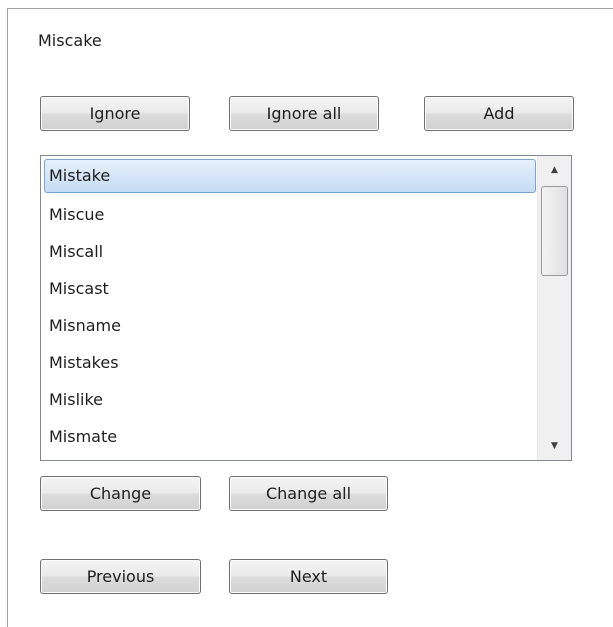  Describe the element at coordinates (554, 308) in the screenshot. I see `vertical-scrollbar: ▲ ▼` at that location.